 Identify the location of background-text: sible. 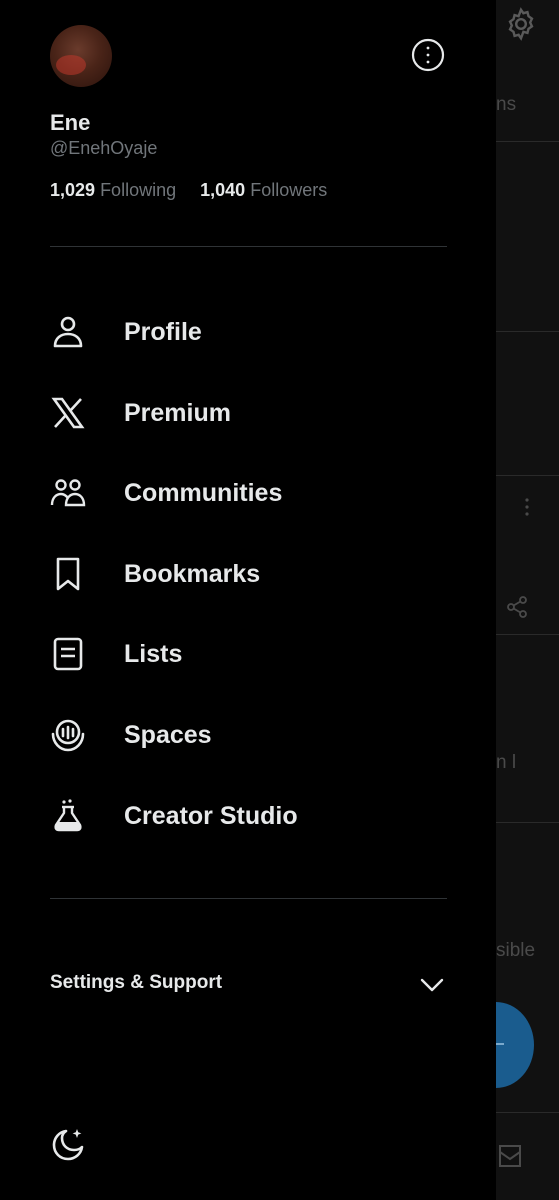
(516, 950).